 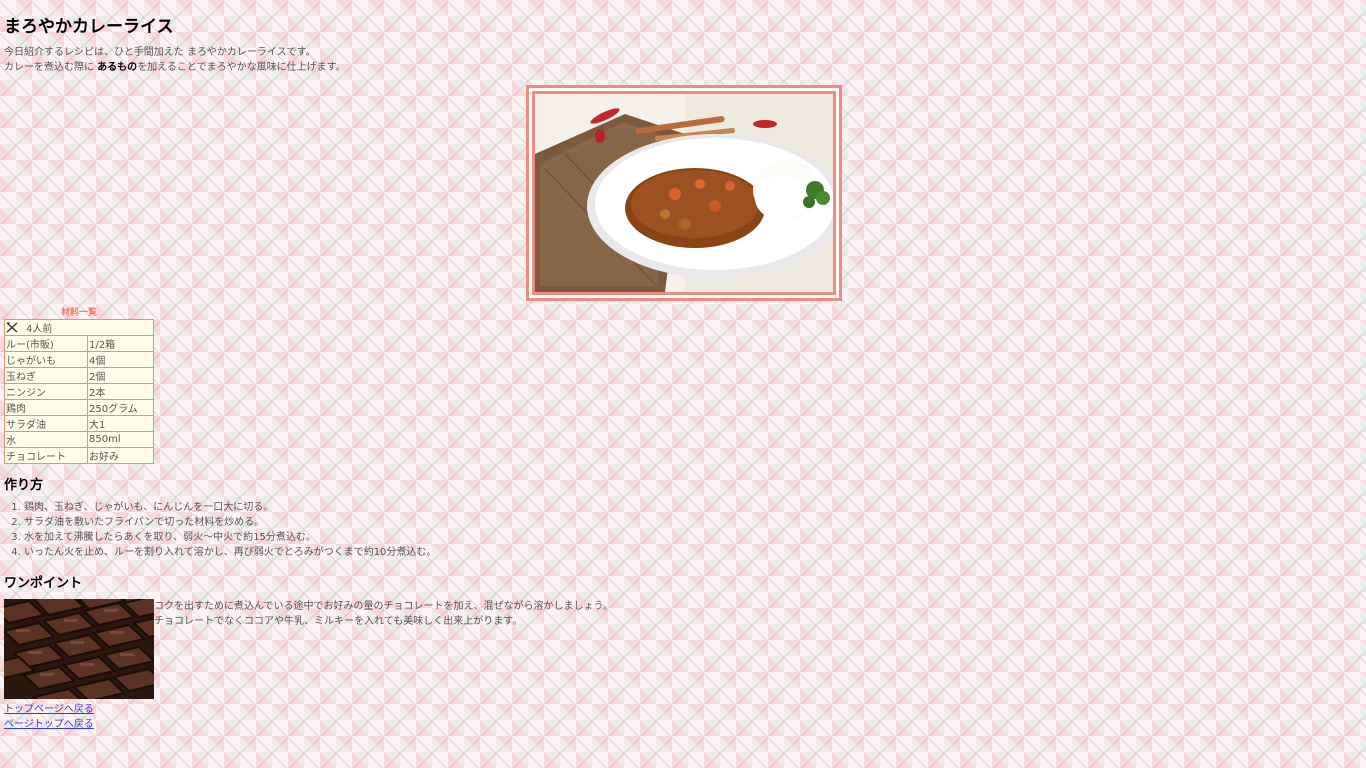 What do you see at coordinates (241, 67) in the screenshot?
I see `intro-line-2-post: を加えることでまろやかな風味に仕上げます。` at bounding box center [241, 67].